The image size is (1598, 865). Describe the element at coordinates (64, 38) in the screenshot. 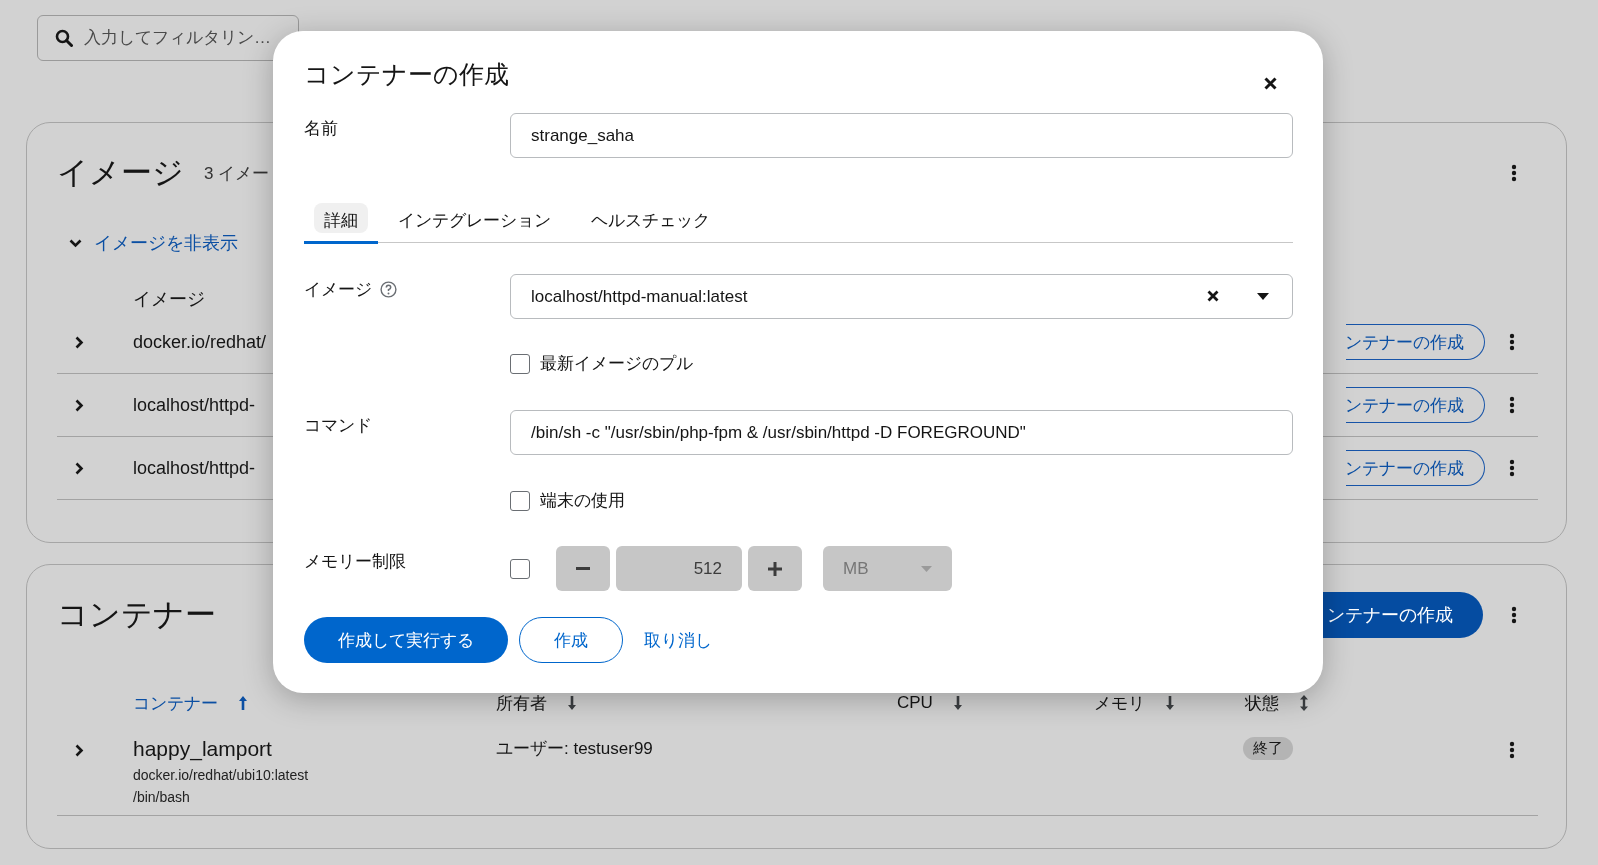

I see `search-icon` at that location.